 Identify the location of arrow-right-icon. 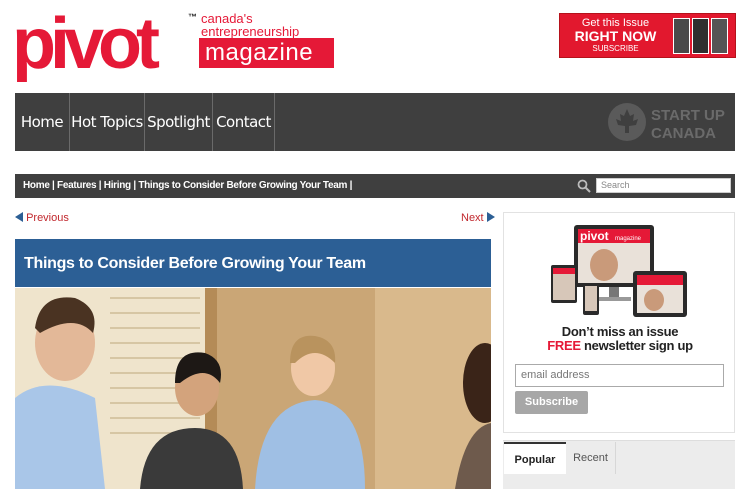
(490, 217).